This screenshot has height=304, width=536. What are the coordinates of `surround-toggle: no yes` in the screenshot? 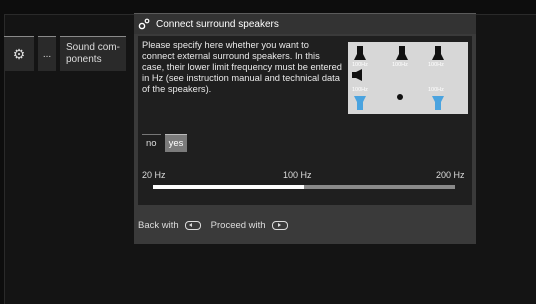 It's located at (165, 143).